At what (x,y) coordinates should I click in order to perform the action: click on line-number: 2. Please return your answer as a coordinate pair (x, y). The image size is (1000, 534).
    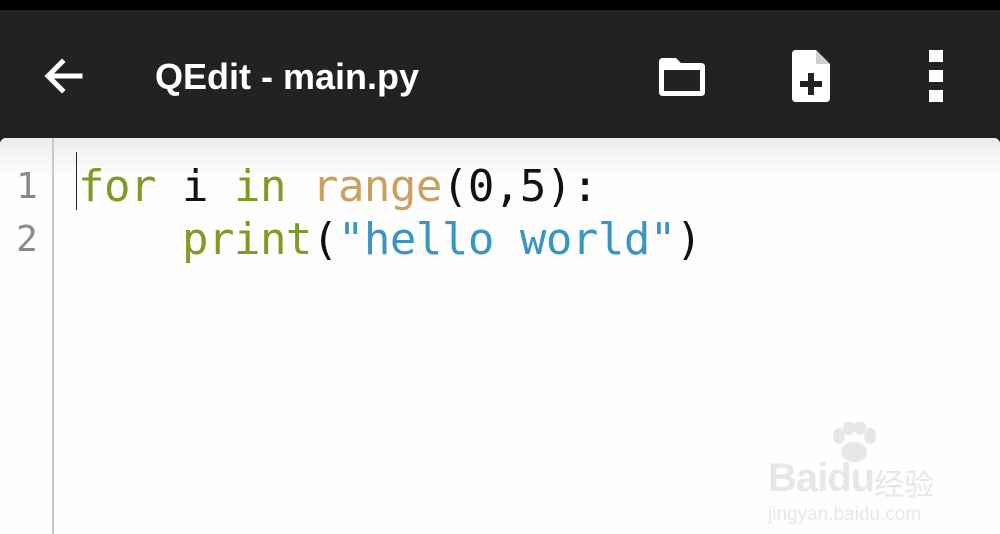
    Looking at the image, I should click on (27, 239).